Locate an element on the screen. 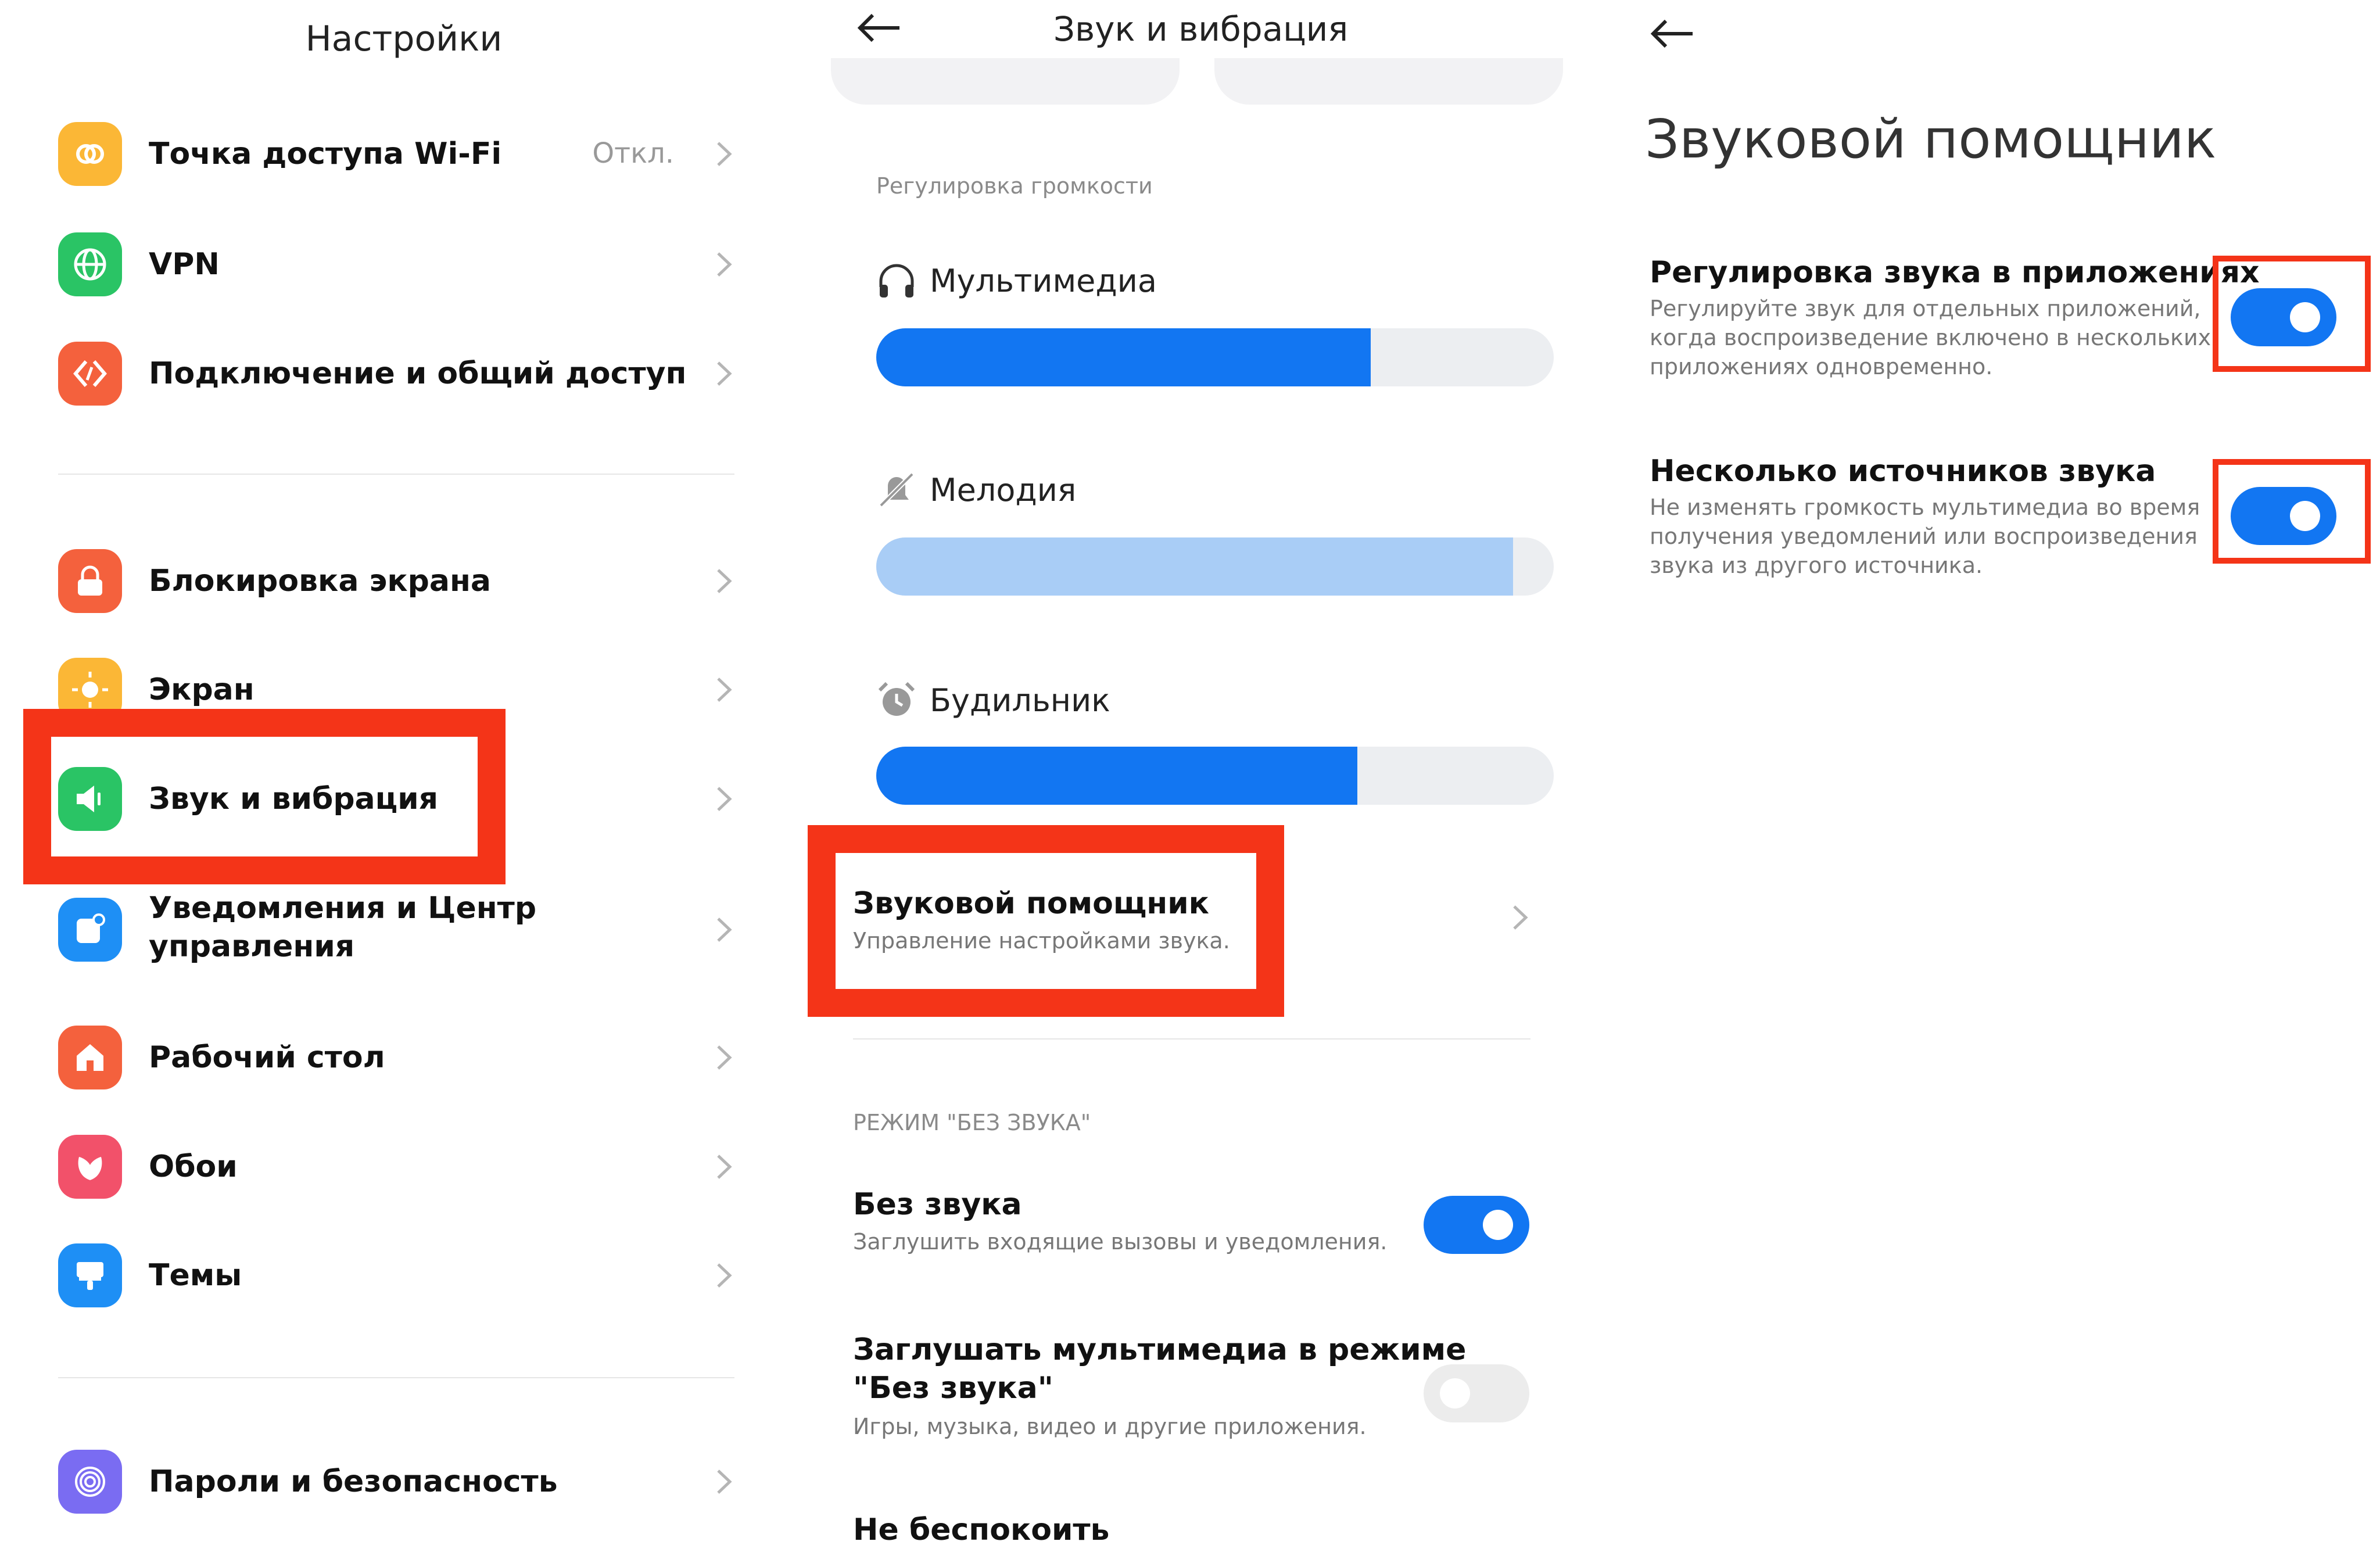 Image resolution: width=2380 pixels, height=1552 pixels. section-silent-header: РЕЖИМ "БЕЗ ЗВУКА" is located at coordinates (972, 1122).